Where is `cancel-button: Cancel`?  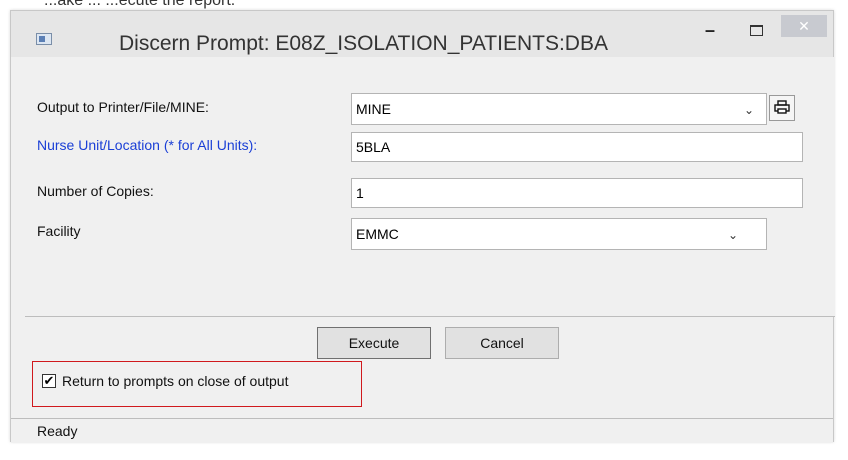
cancel-button: Cancel is located at coordinates (502, 343).